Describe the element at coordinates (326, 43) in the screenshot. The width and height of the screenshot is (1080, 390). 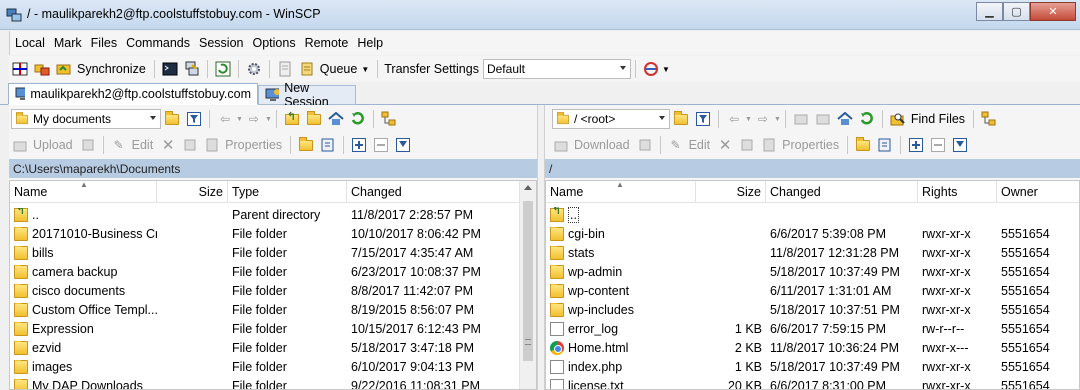
I see `menu-remote: Remote` at that location.